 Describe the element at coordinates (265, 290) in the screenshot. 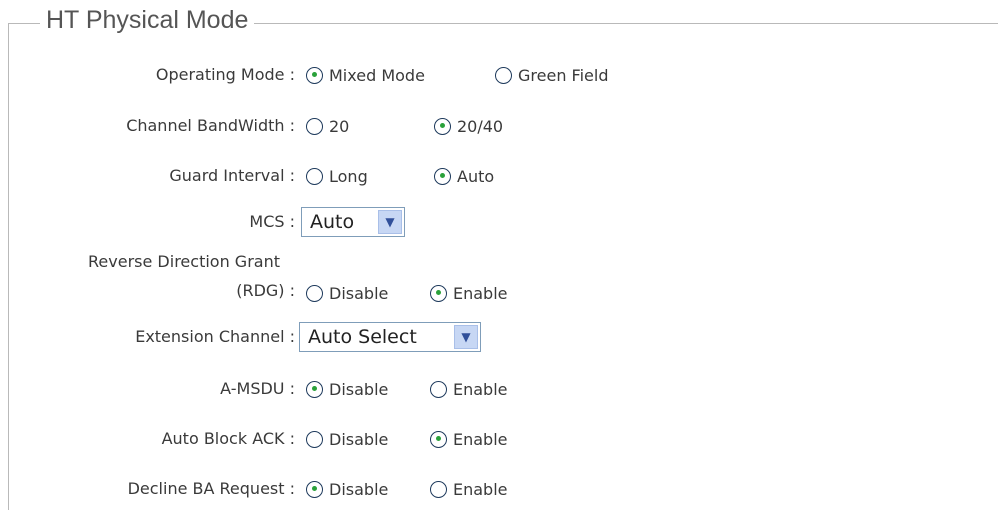

I see `rdg-label-line2: (RDG) :` at that location.